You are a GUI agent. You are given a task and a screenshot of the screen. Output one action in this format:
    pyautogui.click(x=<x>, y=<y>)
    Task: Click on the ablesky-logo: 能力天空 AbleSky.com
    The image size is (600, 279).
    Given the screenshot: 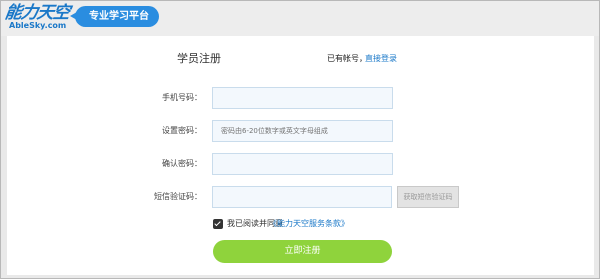 What is the action you would take?
    pyautogui.click(x=37, y=18)
    